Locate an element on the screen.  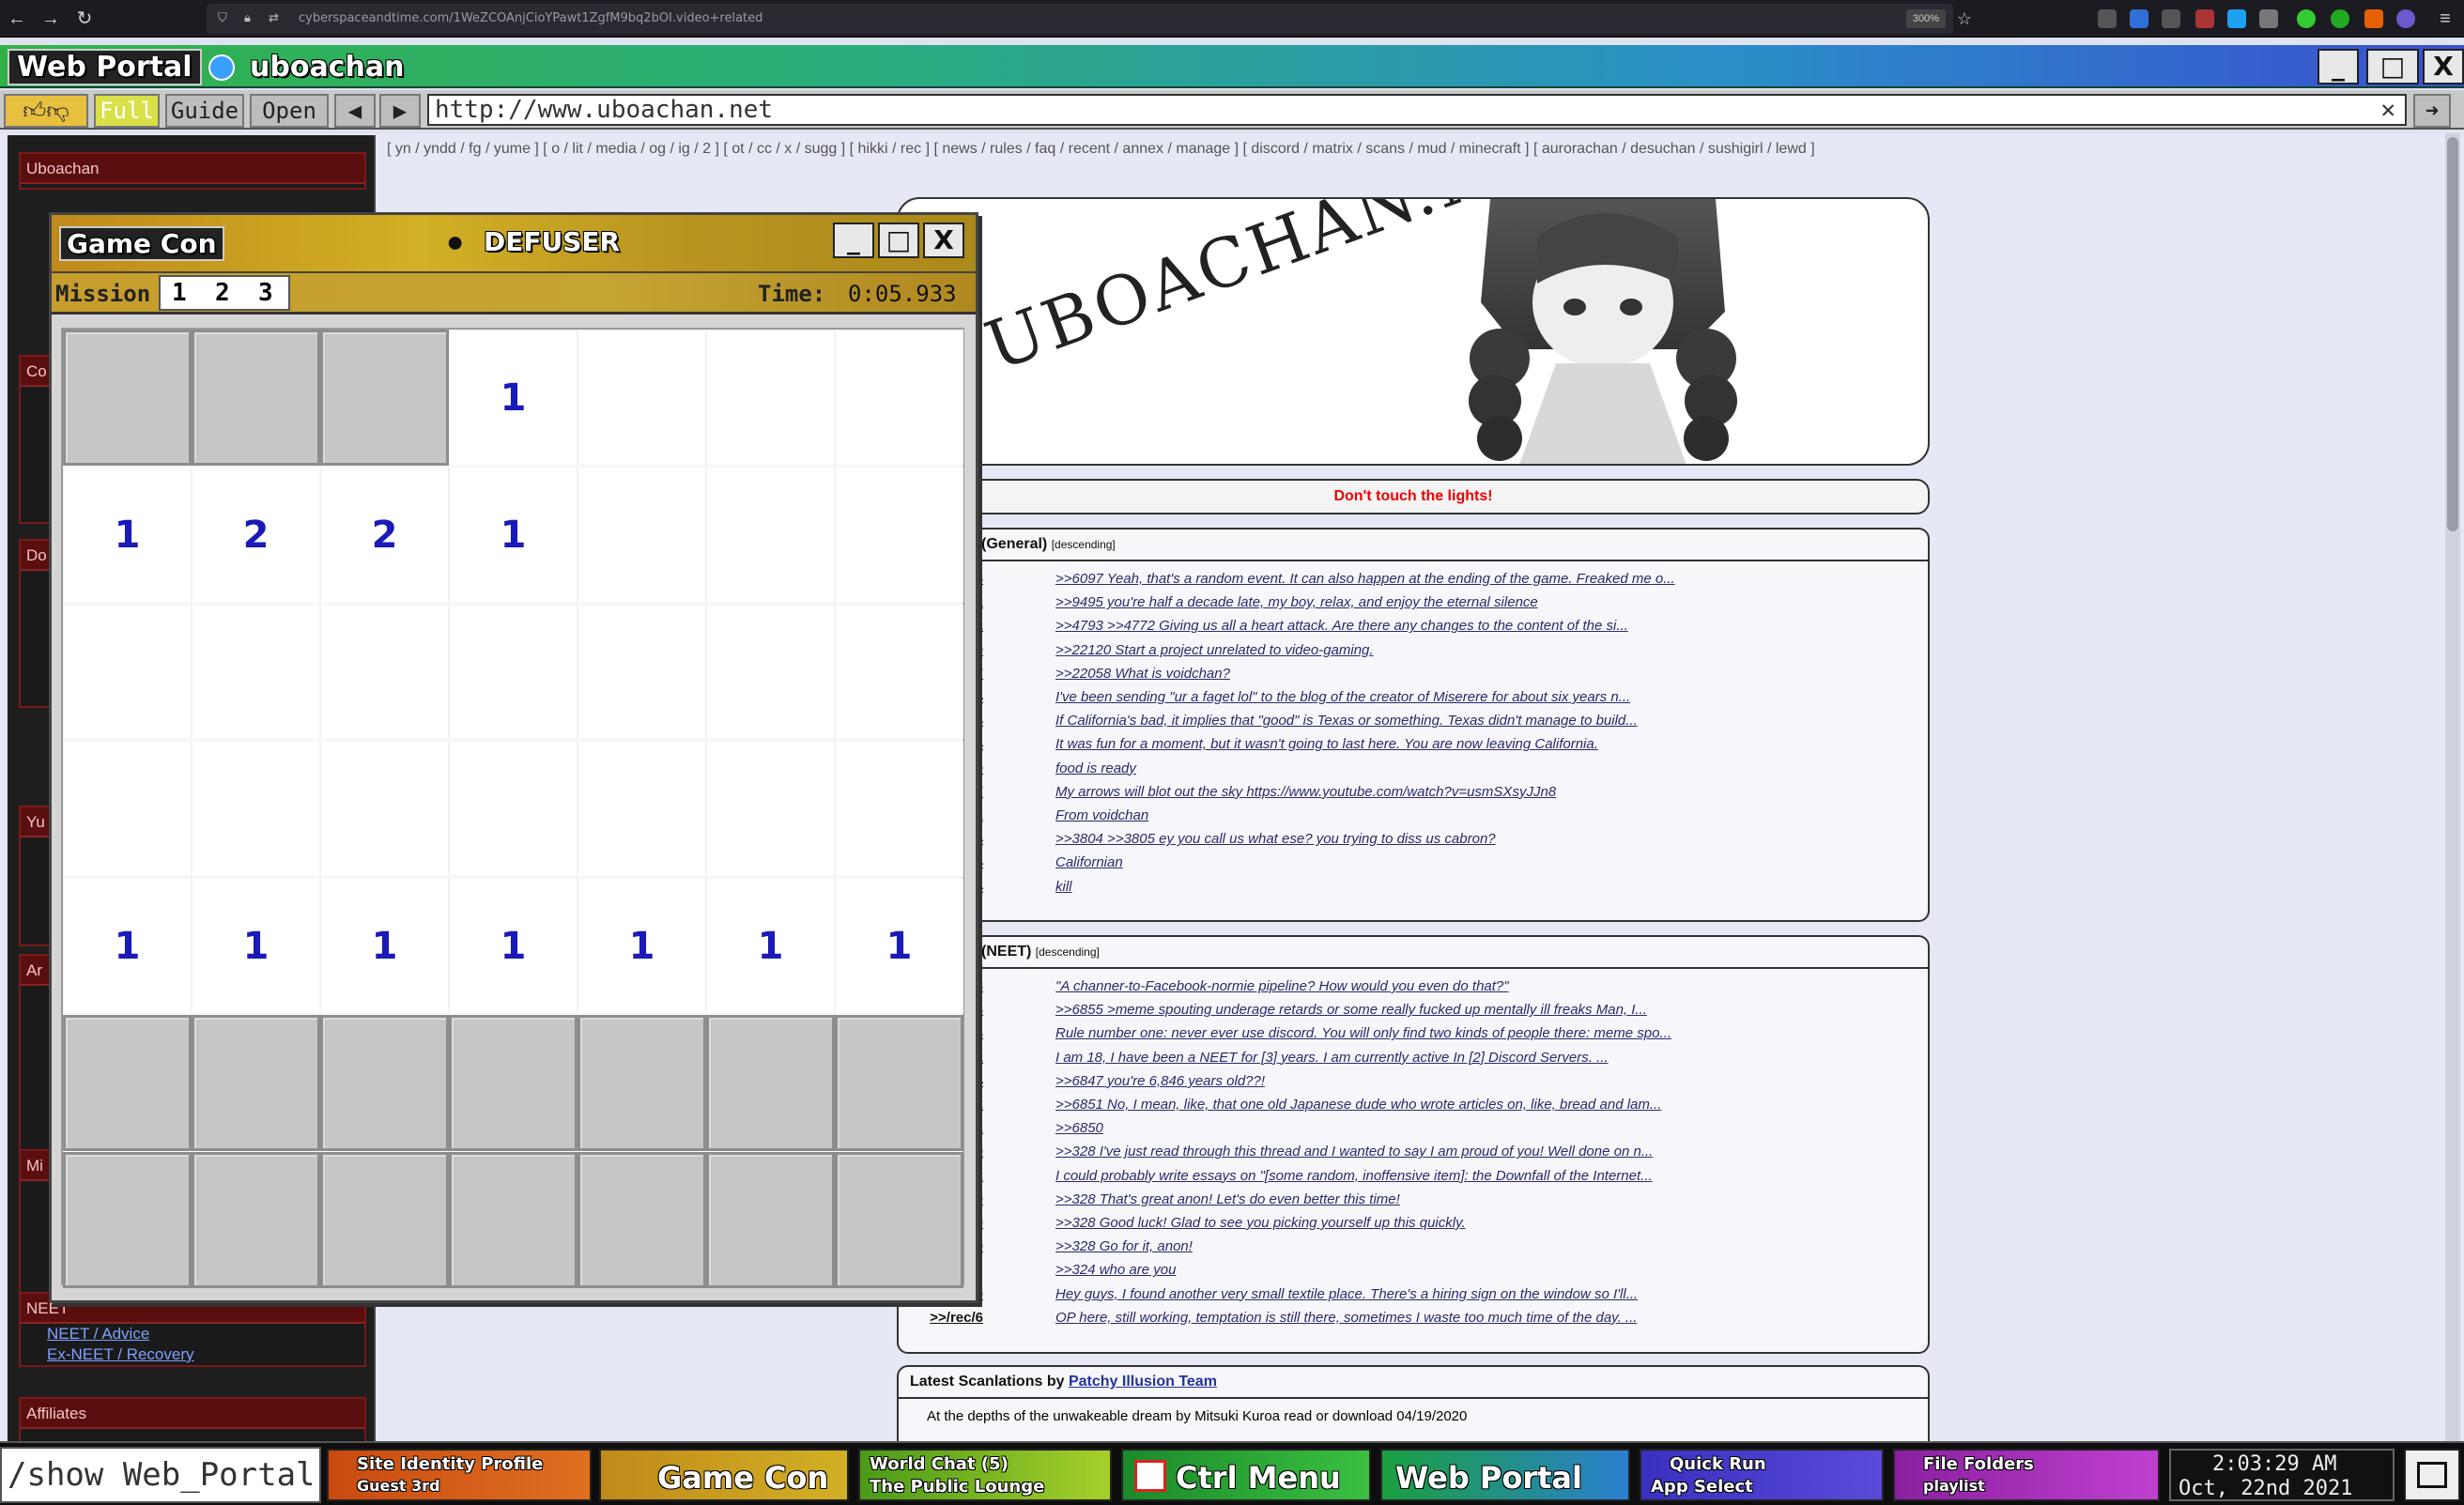
forward-icon: → is located at coordinates (51, 19).